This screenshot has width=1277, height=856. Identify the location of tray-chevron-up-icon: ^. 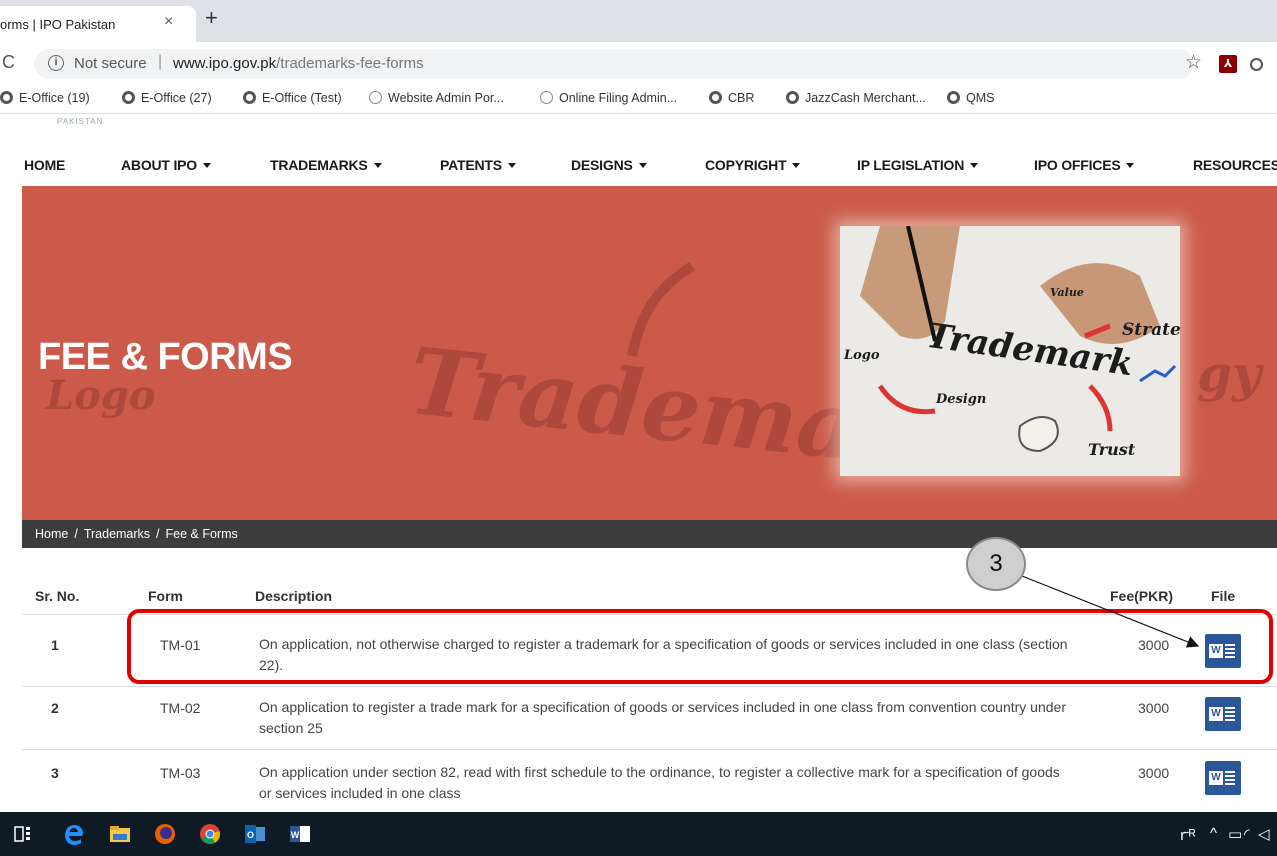
(1213, 833).